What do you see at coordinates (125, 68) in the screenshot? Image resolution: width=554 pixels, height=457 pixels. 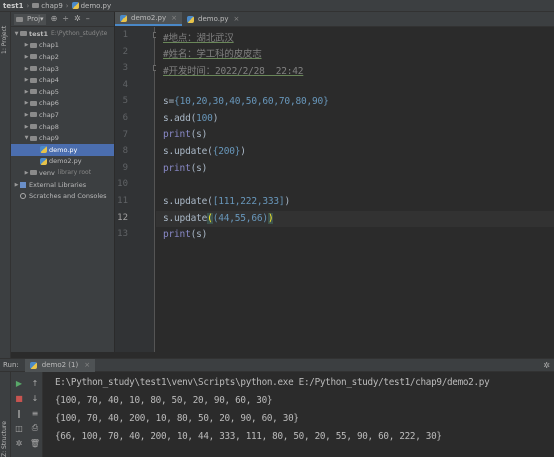 I see `line-number: 3` at bounding box center [125, 68].